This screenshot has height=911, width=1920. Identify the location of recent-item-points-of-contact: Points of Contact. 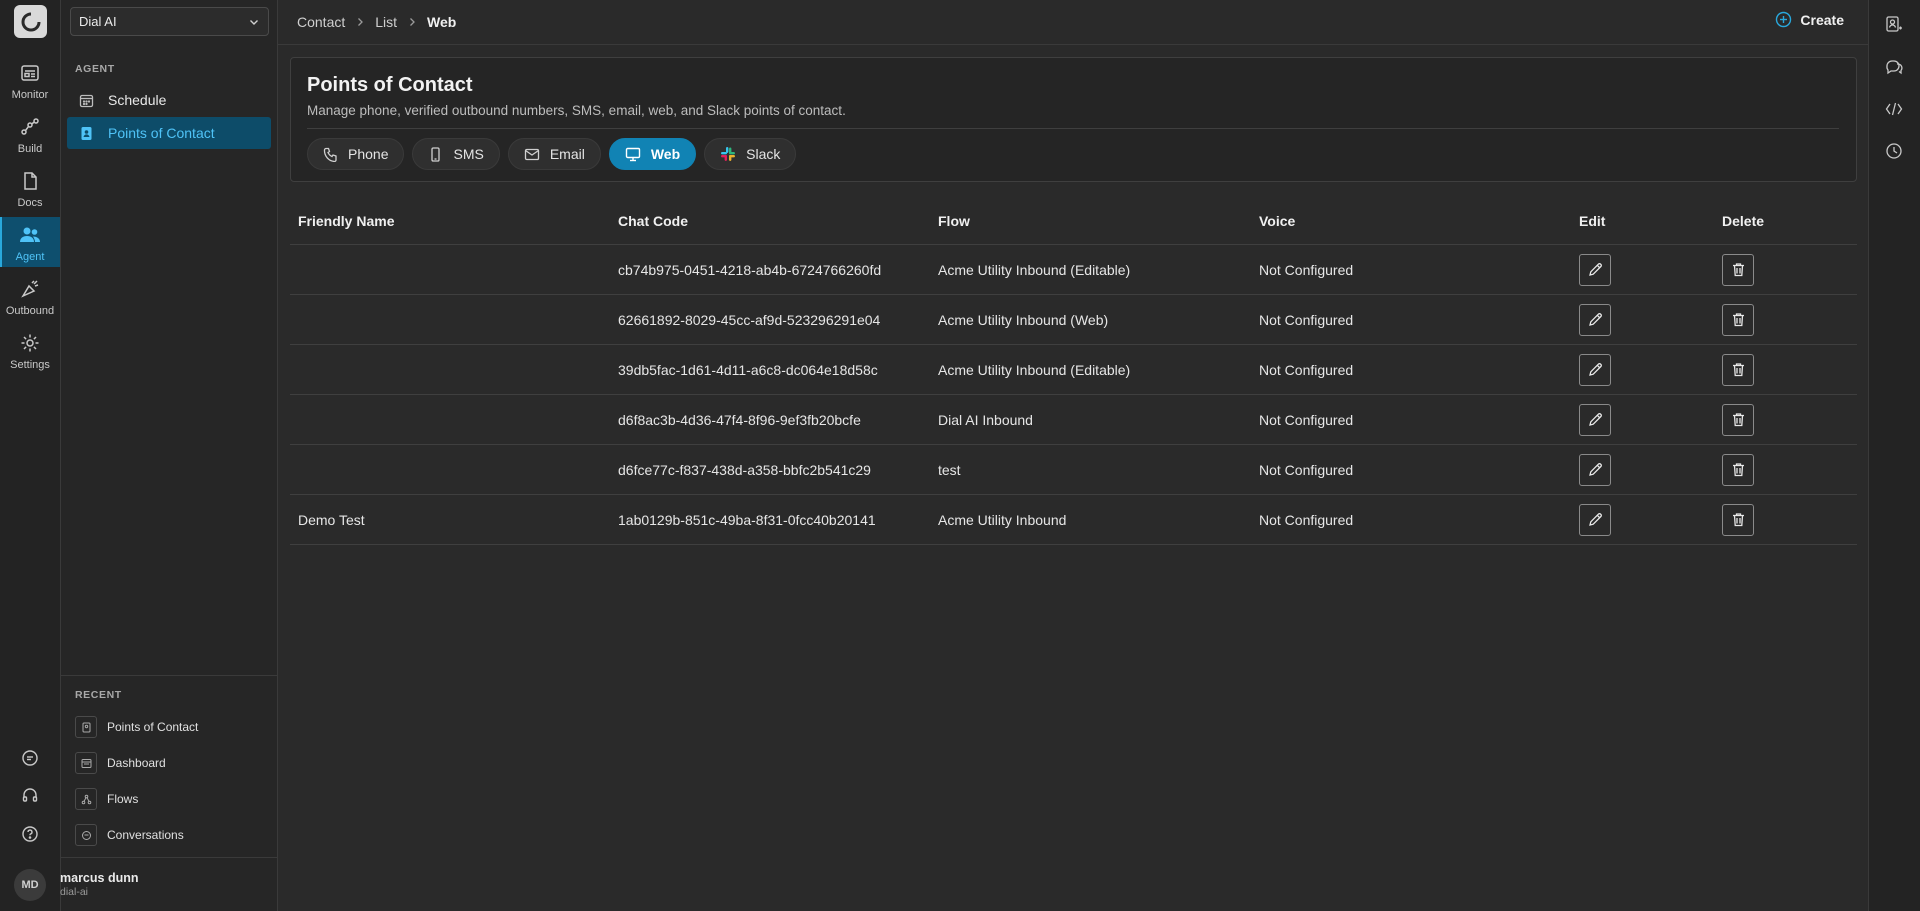
(170, 727).